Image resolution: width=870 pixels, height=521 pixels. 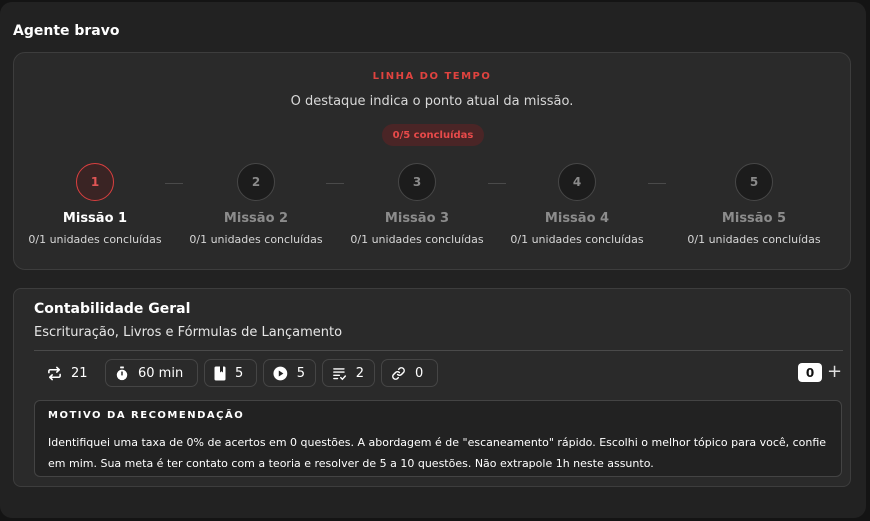 I want to click on checklist-icon, so click(x=340, y=373).